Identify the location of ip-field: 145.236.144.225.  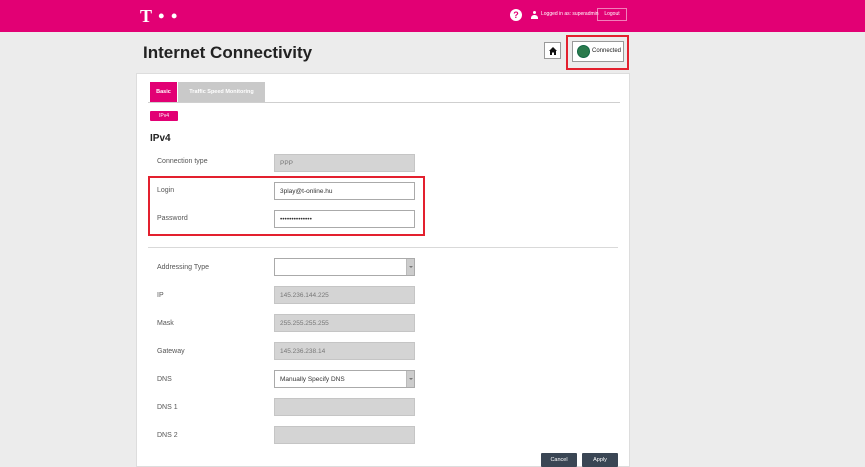
(344, 295).